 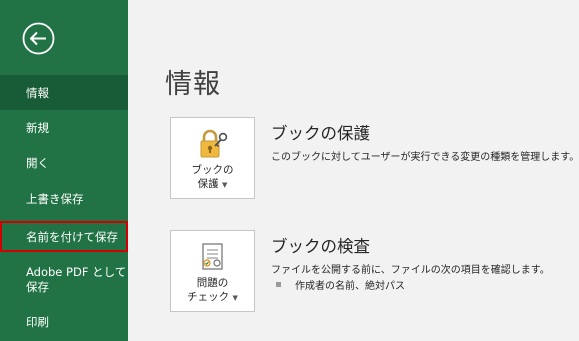 I want to click on sidebar-item-label: Adobe PDF として 保存, so click(x=76, y=280).